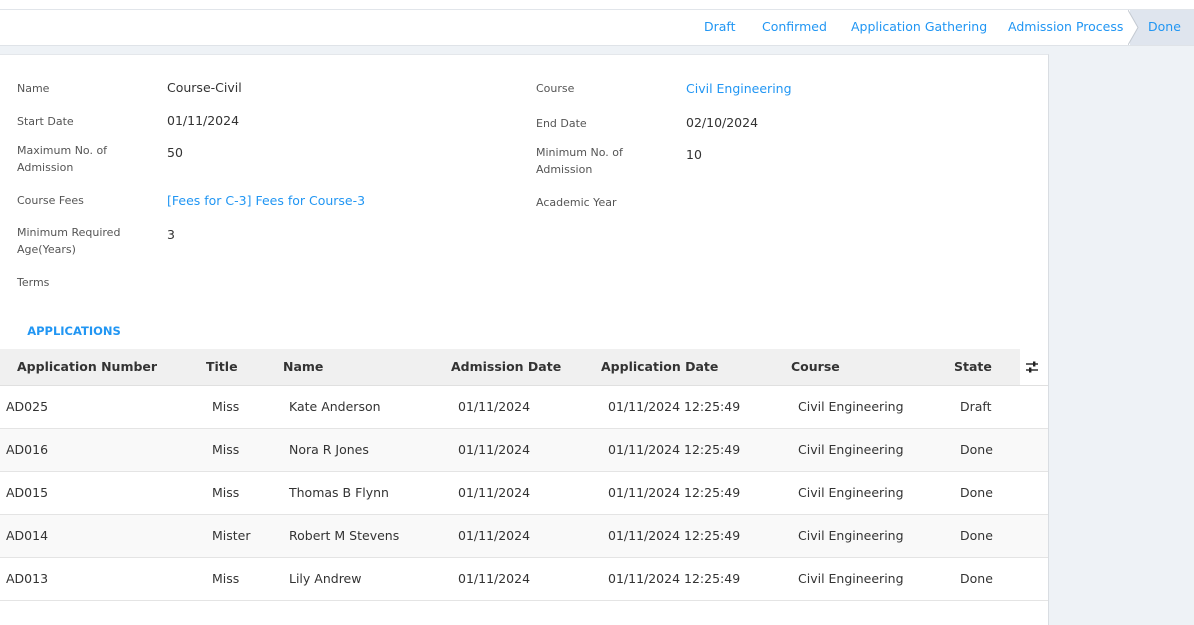  I want to click on cell-name: Nora R Jones, so click(329, 449).